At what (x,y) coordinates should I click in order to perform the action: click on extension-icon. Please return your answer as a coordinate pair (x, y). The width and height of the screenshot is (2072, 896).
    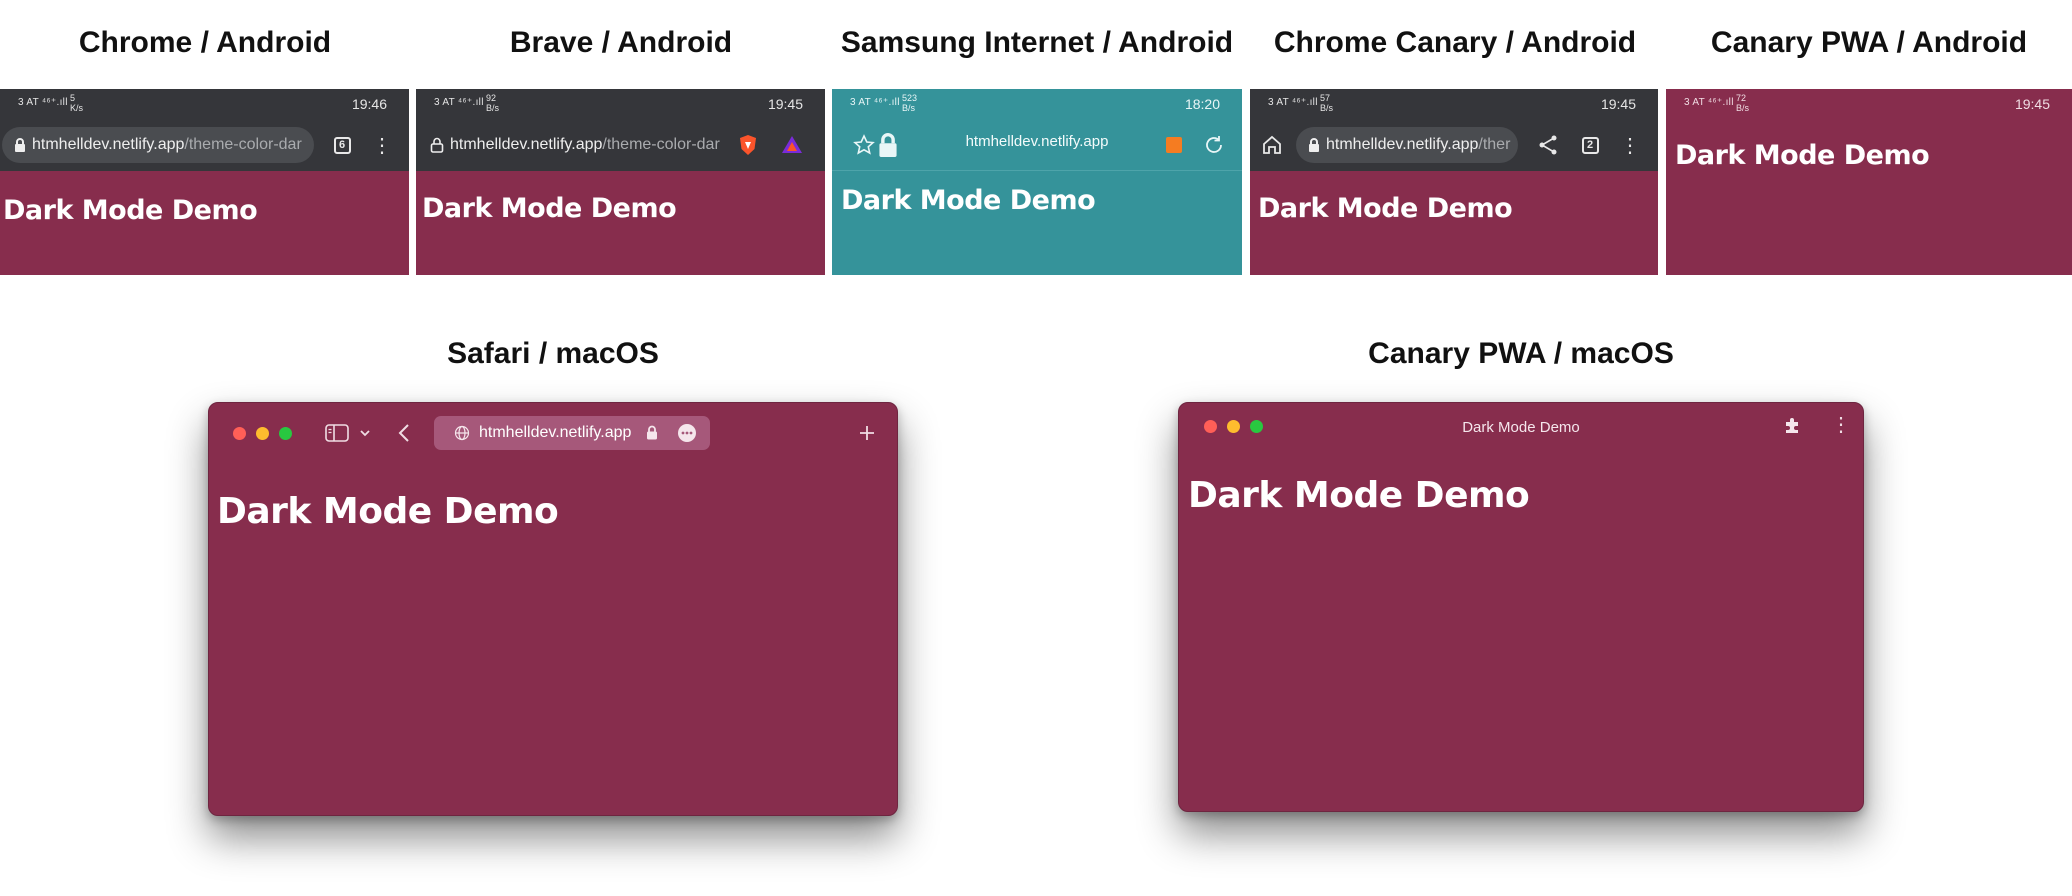
    Looking at the image, I should click on (1174, 145).